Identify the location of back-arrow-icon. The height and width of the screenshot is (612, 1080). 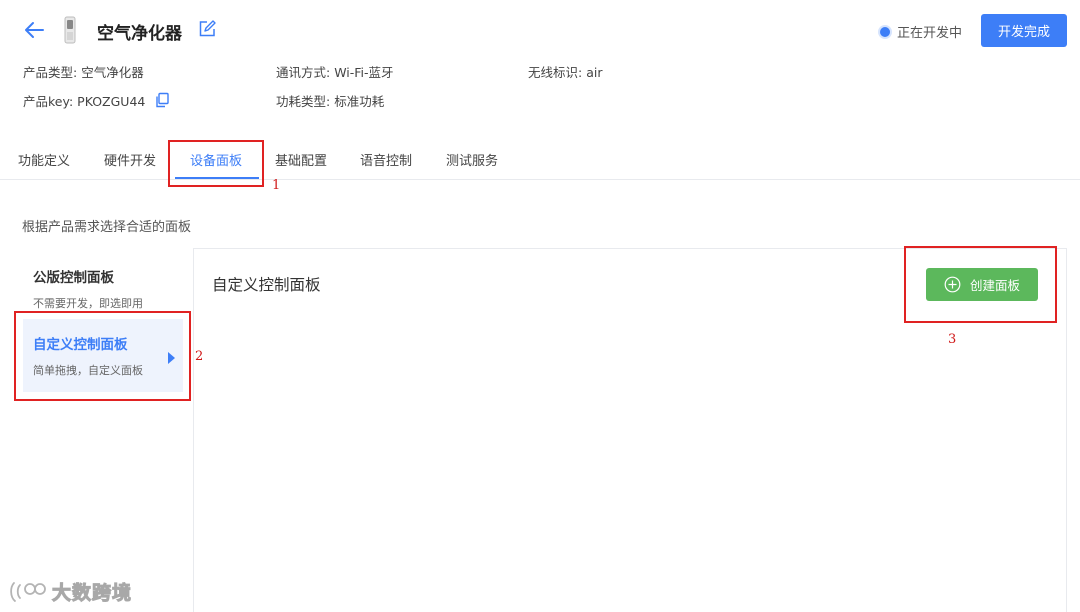
(34, 30).